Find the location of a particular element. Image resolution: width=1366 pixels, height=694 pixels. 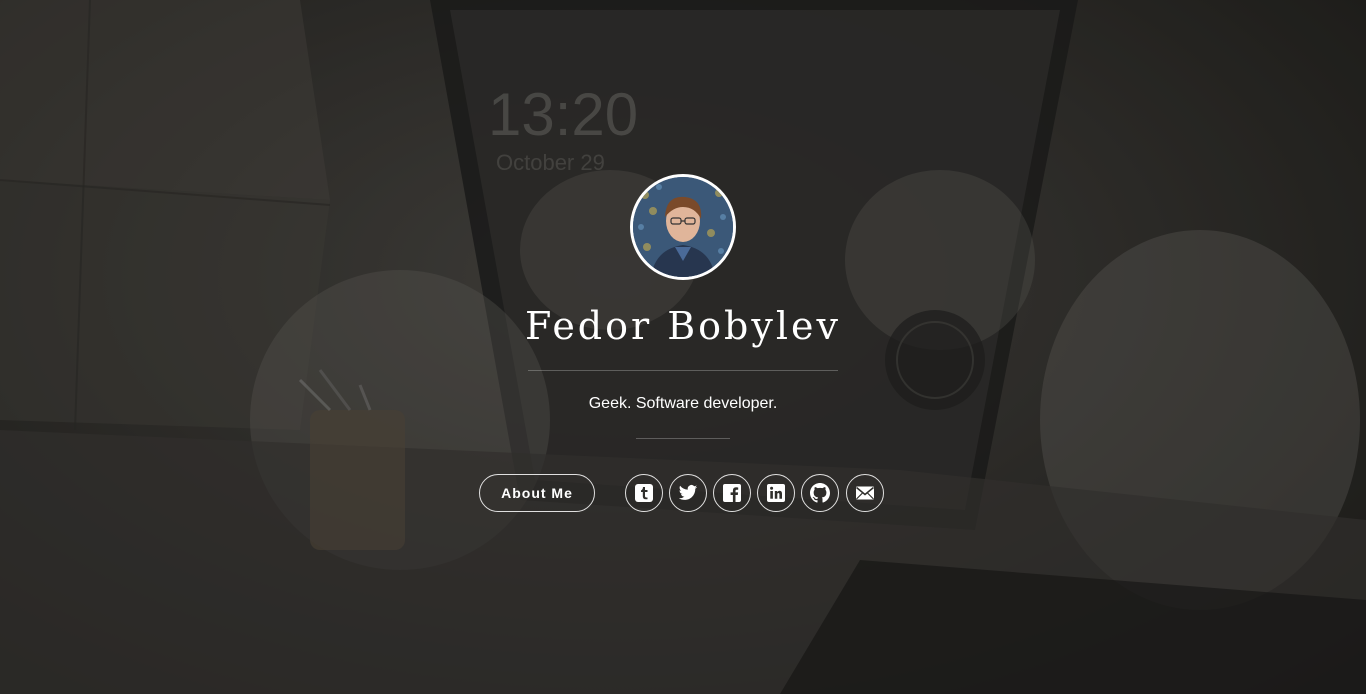

email-icon is located at coordinates (865, 493).